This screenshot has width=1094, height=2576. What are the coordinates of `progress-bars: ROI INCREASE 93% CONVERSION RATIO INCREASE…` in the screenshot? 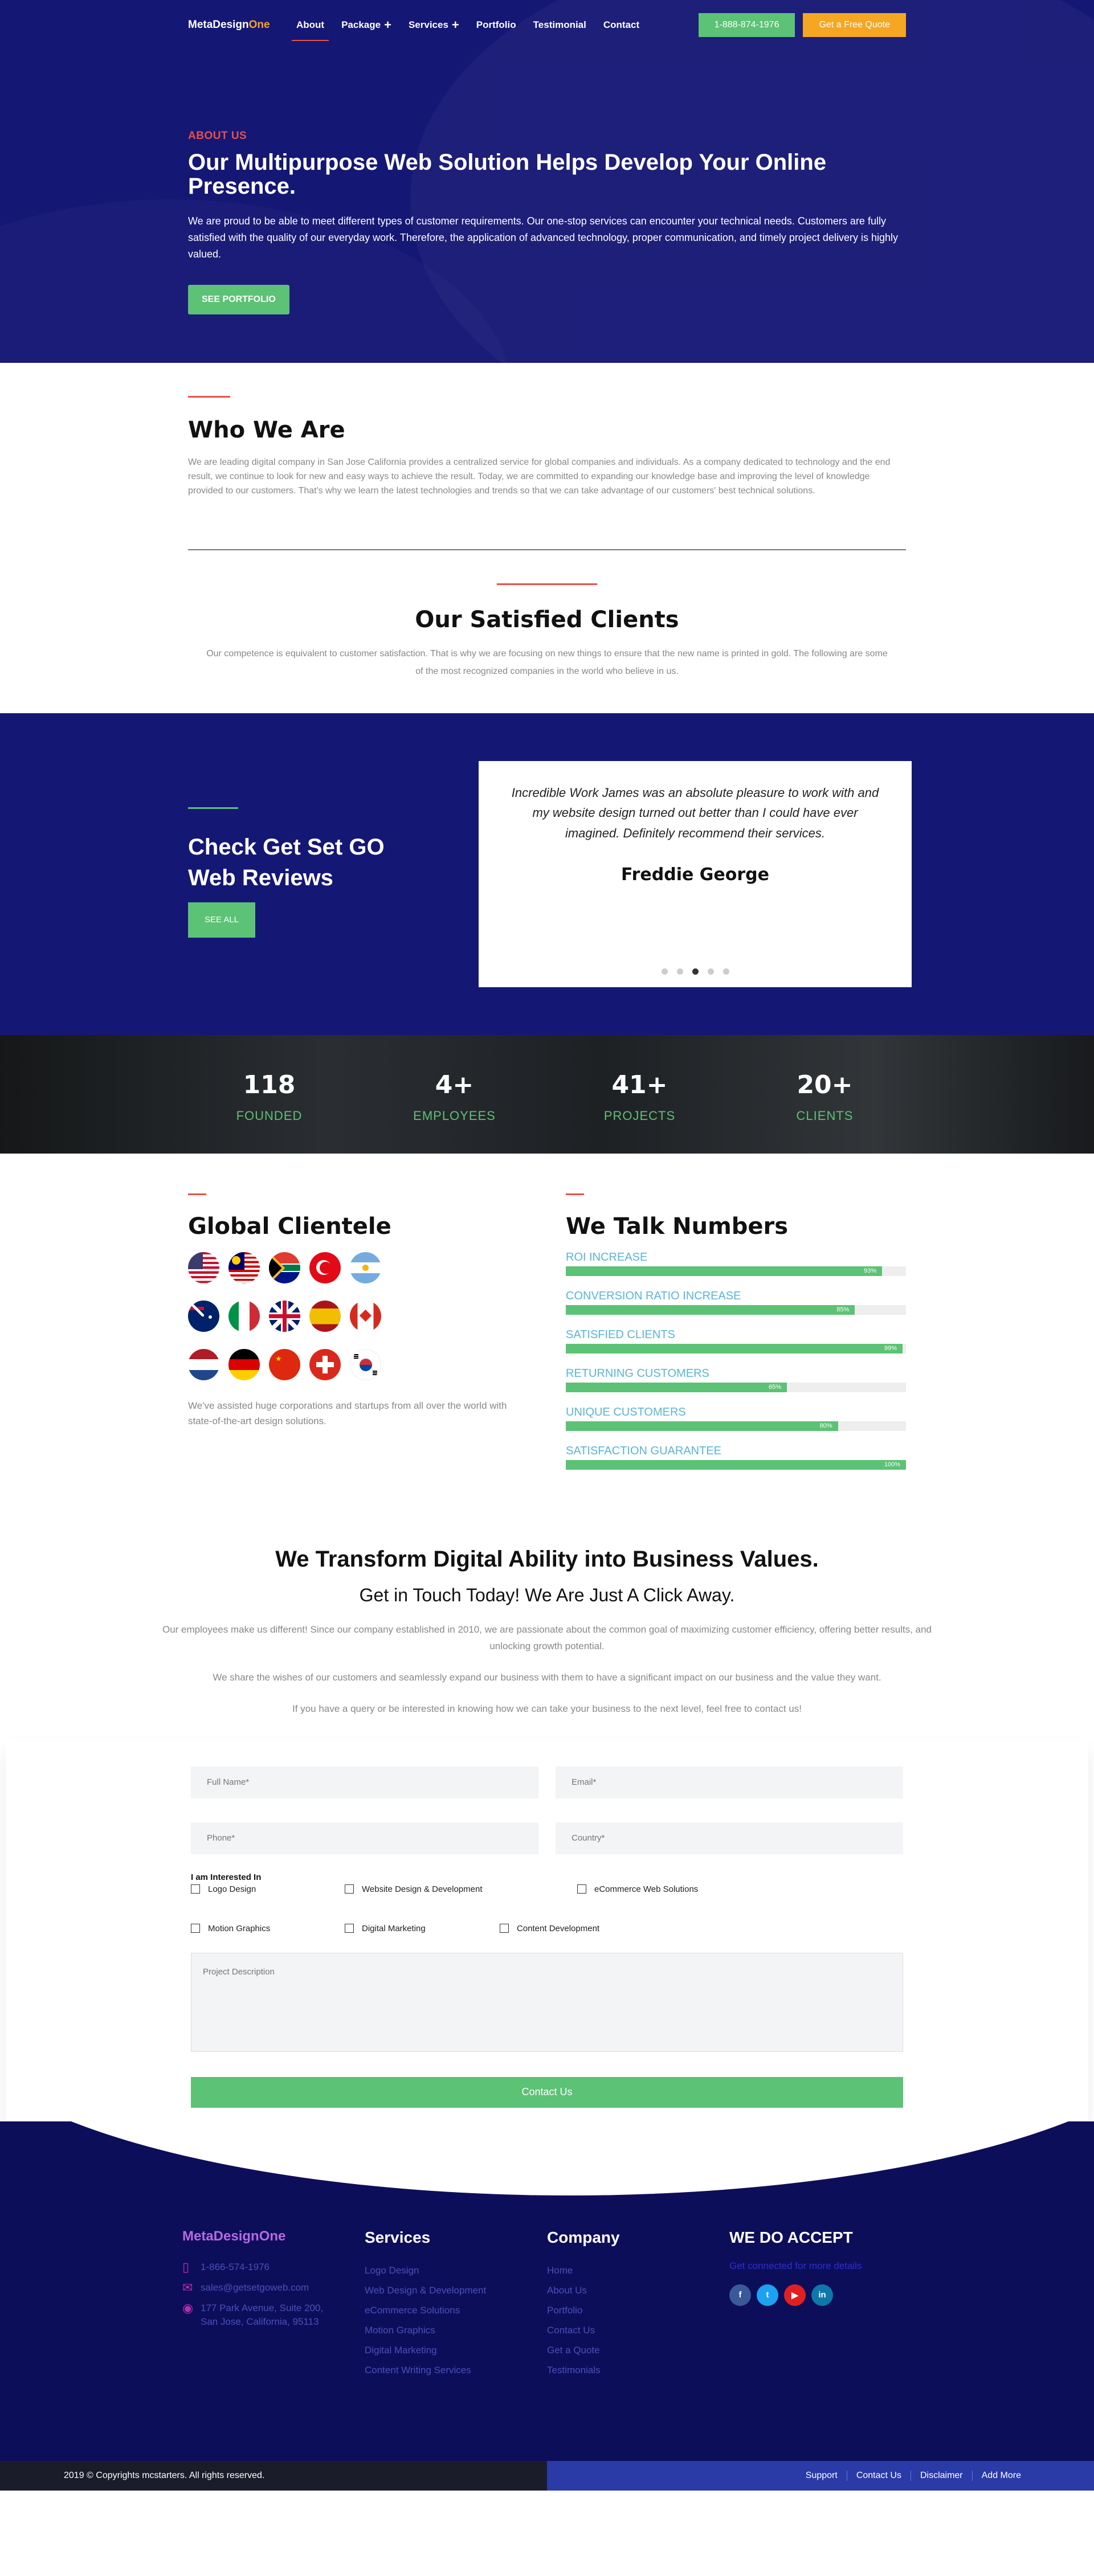 It's located at (736, 1360).